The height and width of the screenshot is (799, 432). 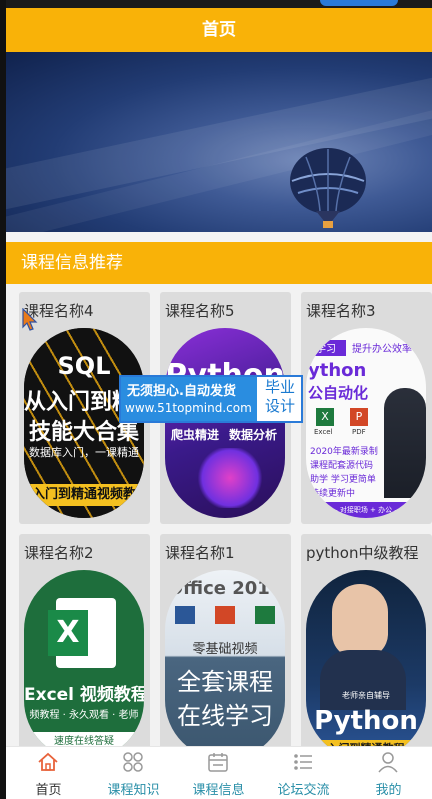 What do you see at coordinates (48, 761) in the screenshot?
I see `home-icon` at bounding box center [48, 761].